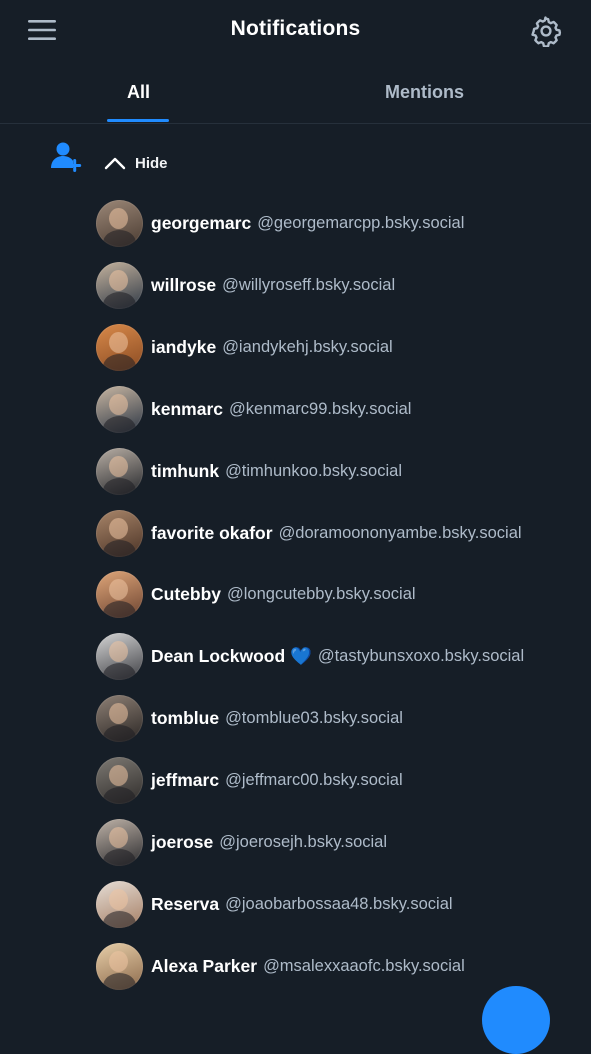 This screenshot has height=1054, width=591. Describe the element at coordinates (295, 28) in the screenshot. I see `page-title: Notifications` at that location.